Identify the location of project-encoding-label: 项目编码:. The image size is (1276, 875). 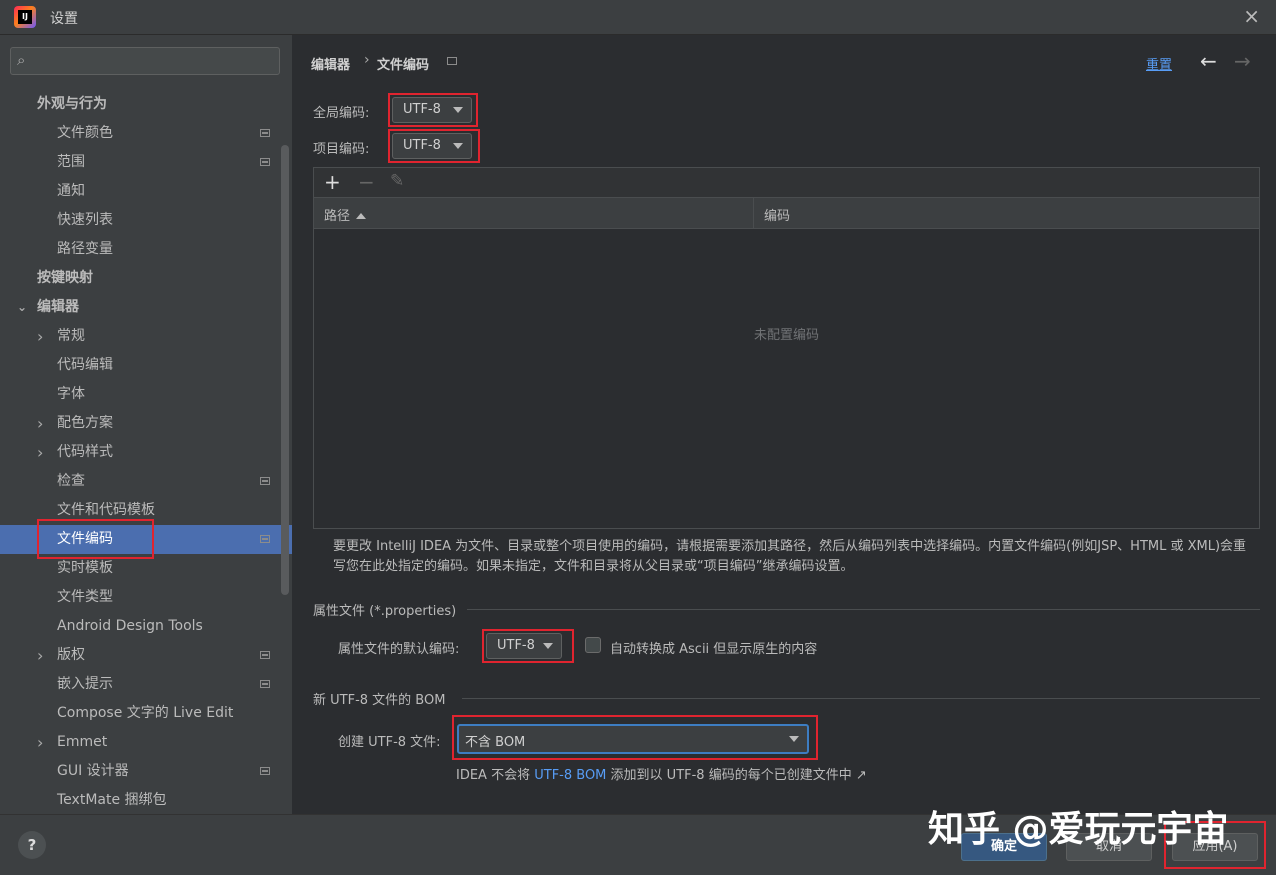
(341, 149).